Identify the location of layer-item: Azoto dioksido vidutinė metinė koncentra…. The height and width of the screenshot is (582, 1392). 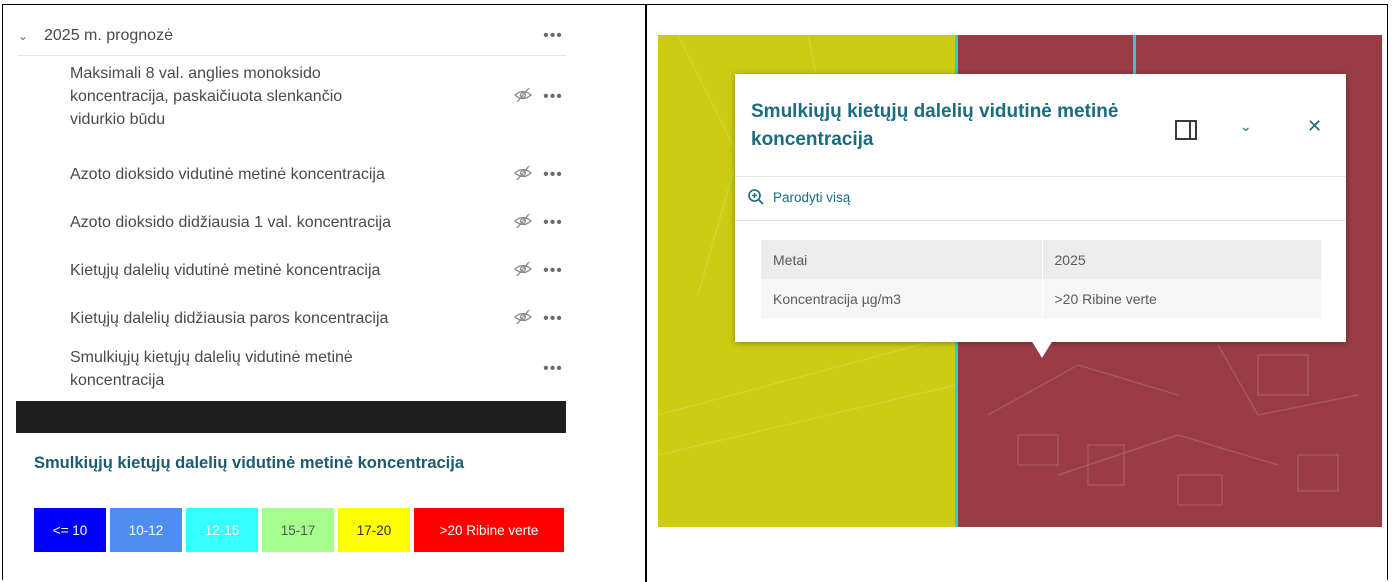
(318, 174).